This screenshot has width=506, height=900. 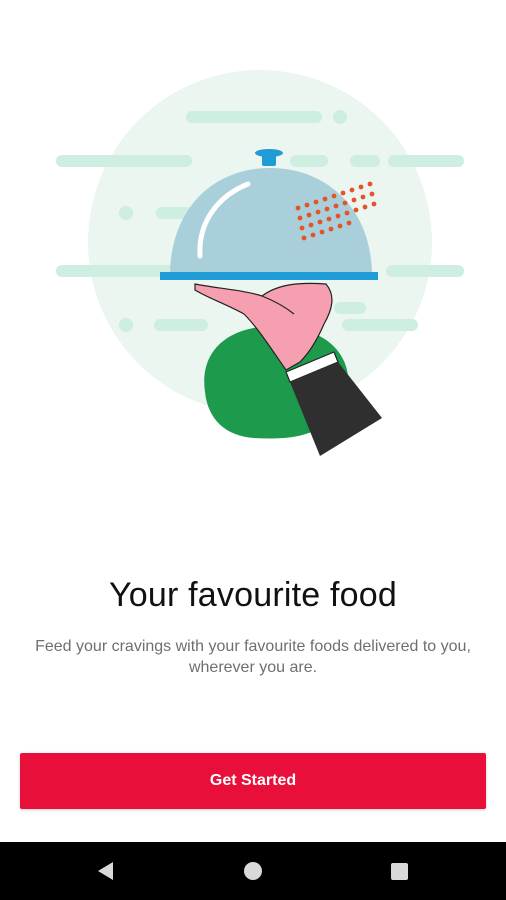 I want to click on home-icon, so click(x=253, y=871).